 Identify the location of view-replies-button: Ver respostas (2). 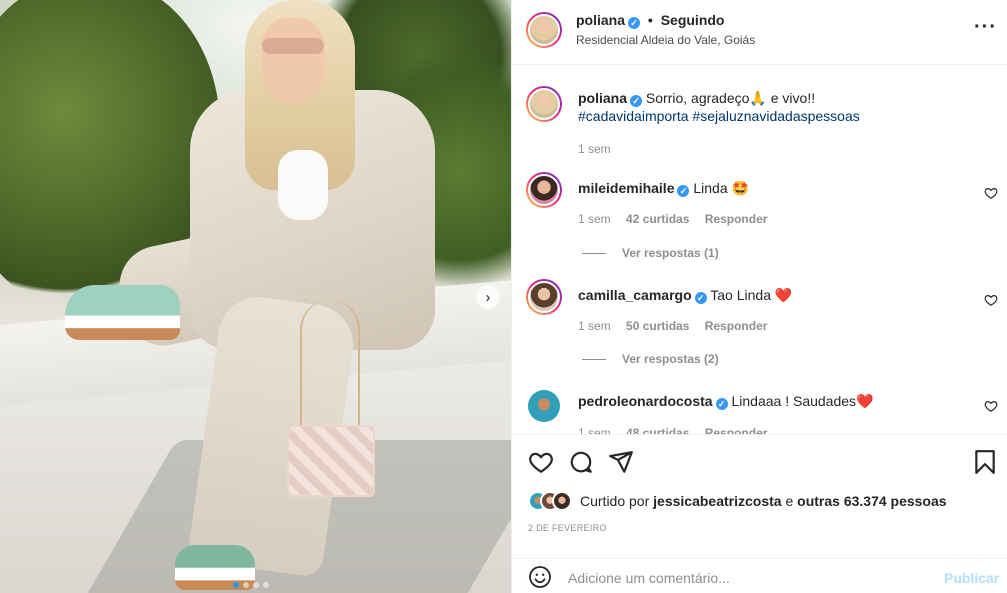
(650, 359).